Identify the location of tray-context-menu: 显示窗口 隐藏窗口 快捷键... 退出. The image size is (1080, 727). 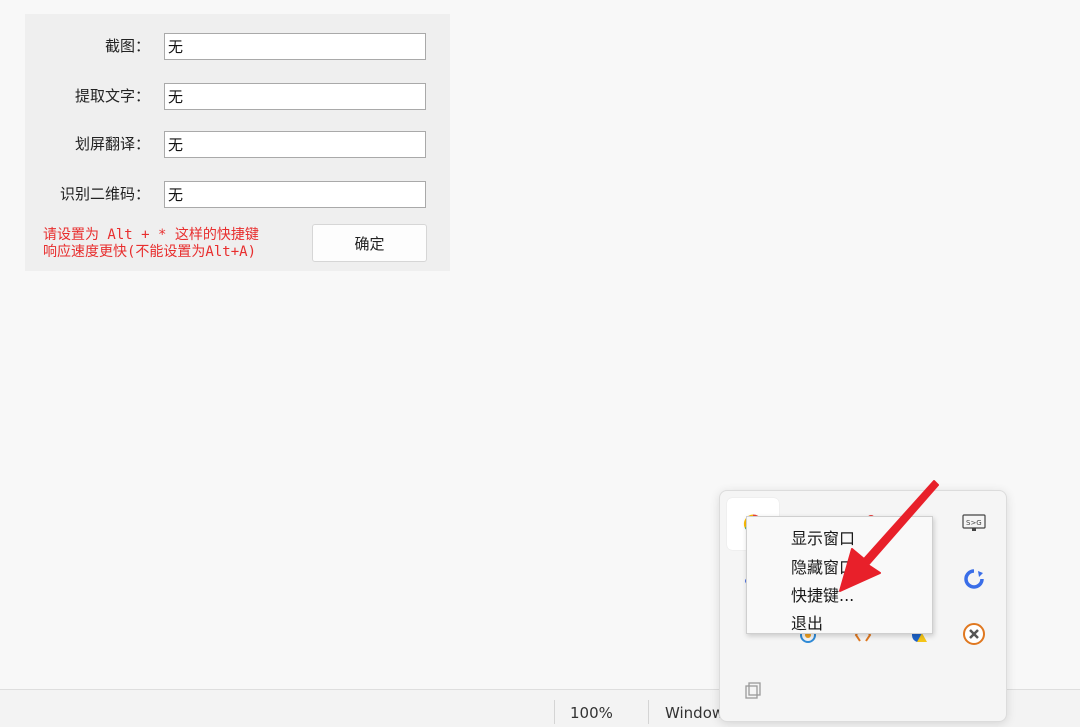
(839, 575).